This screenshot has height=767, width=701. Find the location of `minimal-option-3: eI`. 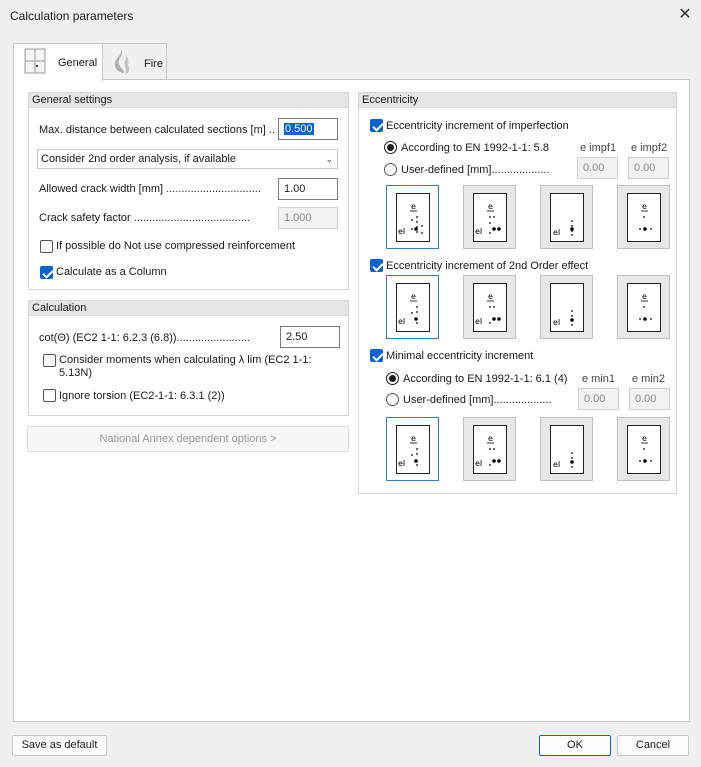

minimal-option-3: eI is located at coordinates (566, 449).